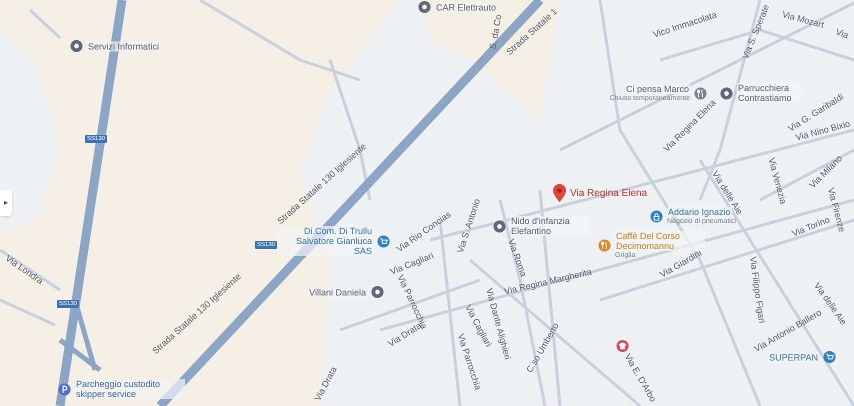 This screenshot has width=854, height=406. I want to click on street-label: Via Mozart, so click(803, 20).